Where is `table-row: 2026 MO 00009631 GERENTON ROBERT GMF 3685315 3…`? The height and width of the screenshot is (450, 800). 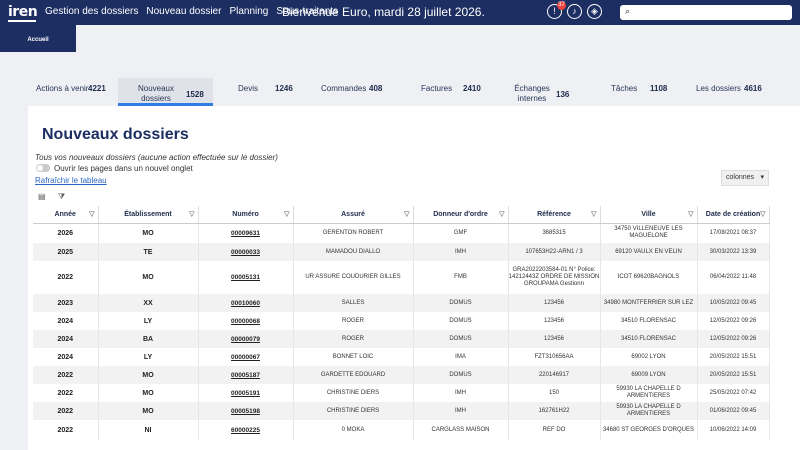 table-row: 2026 MO 00009631 GERENTON ROBERT GMF 3685315 3… is located at coordinates (401, 233).